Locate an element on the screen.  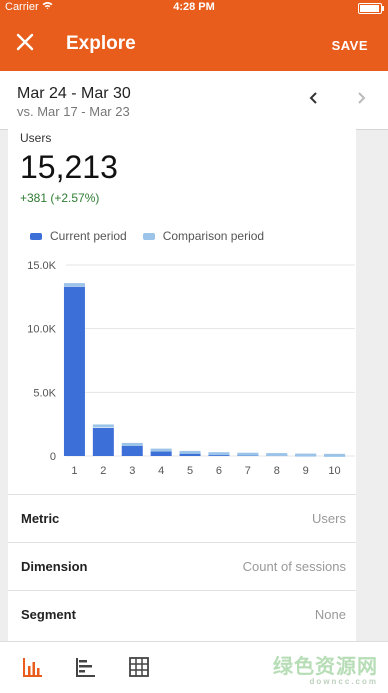
chevron-right-icon is located at coordinates (361, 101).